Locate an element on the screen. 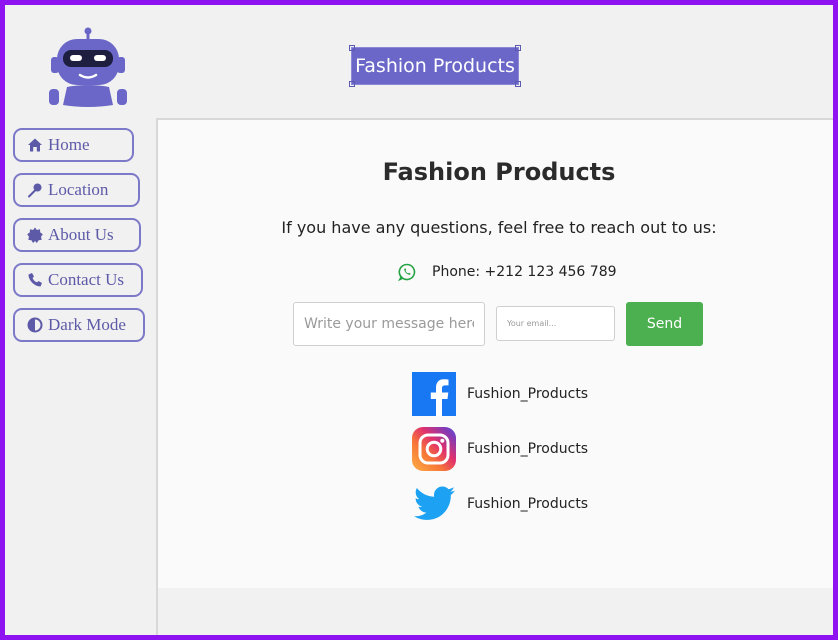 This screenshot has width=838, height=640. social-twitter: Fushion_Products is located at coordinates (500, 503).